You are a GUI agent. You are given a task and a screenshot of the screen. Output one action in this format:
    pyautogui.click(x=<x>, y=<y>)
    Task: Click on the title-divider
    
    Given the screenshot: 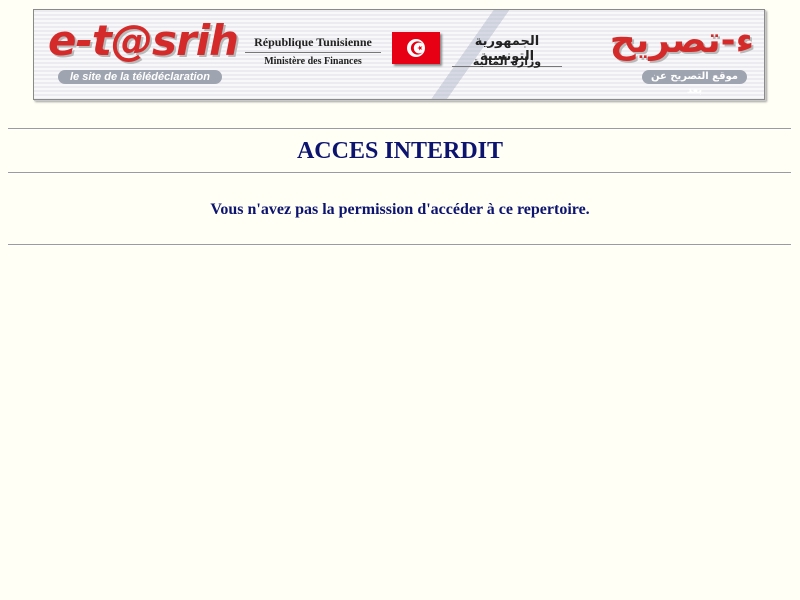 What is the action you would take?
    pyautogui.click(x=399, y=173)
    